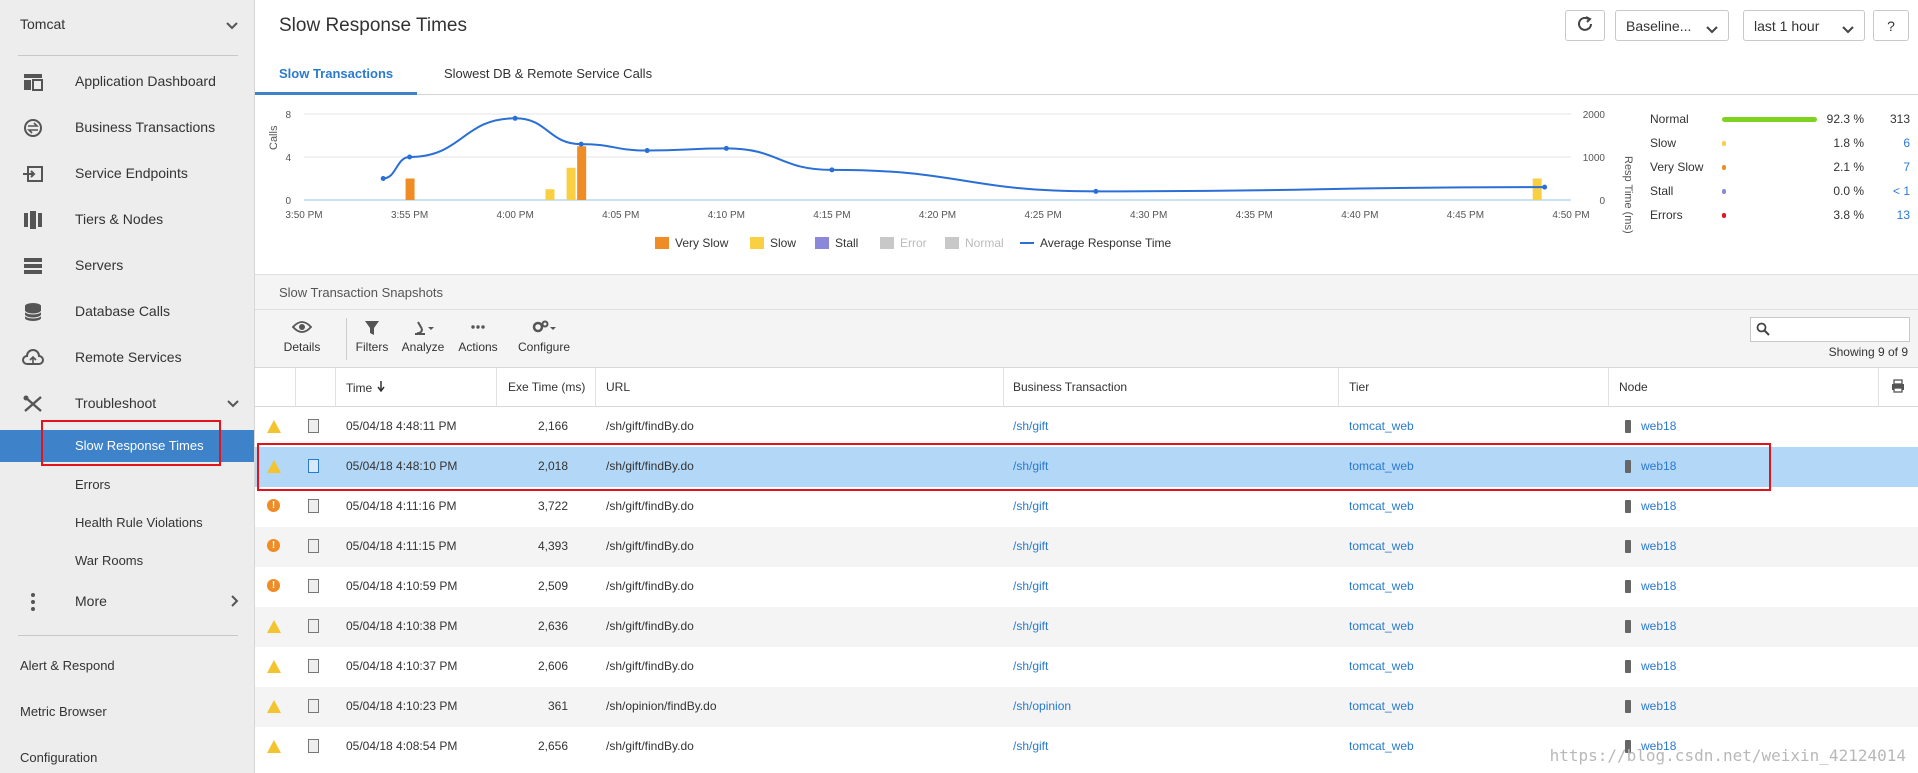  Describe the element at coordinates (336, 93) in the screenshot. I see `active-tab-indicator` at that location.